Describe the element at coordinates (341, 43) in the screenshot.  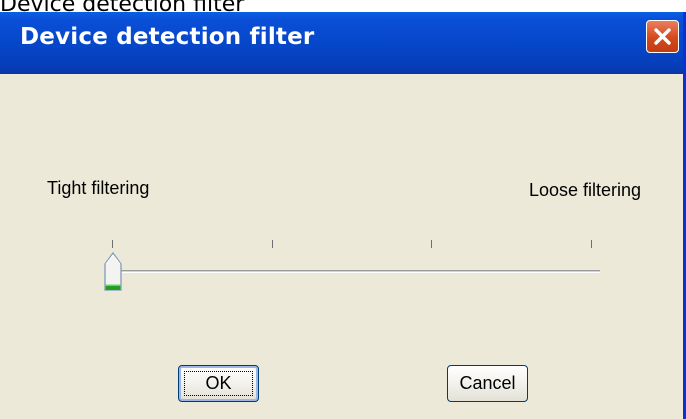
I see `title-bar: Device detection filter` at that location.